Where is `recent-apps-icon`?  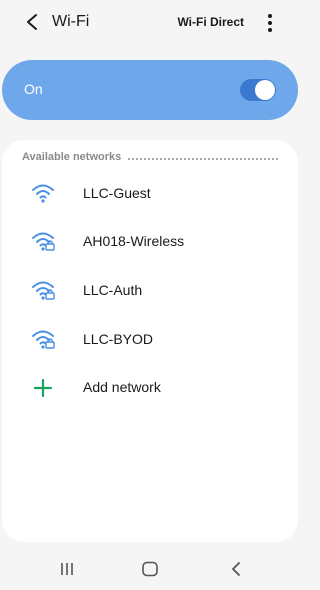
recent-apps-icon is located at coordinates (67, 569).